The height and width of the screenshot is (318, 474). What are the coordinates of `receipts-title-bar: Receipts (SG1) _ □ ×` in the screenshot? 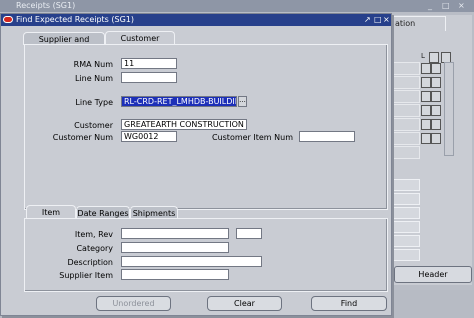 It's located at (237, 6).